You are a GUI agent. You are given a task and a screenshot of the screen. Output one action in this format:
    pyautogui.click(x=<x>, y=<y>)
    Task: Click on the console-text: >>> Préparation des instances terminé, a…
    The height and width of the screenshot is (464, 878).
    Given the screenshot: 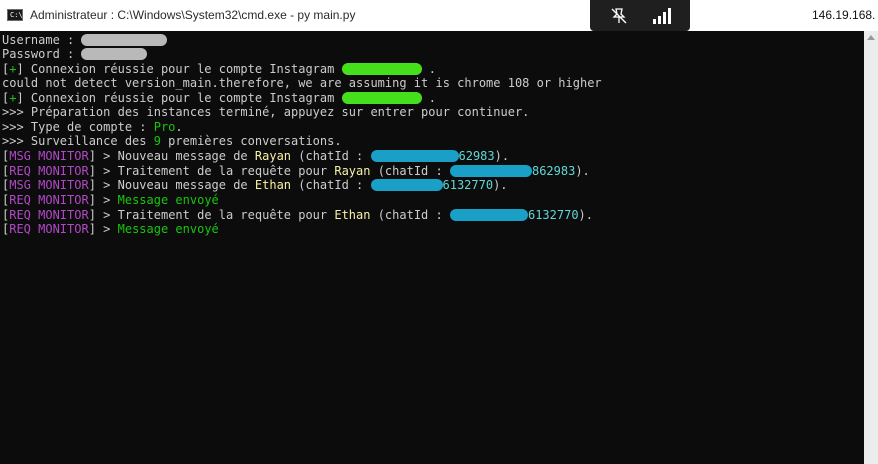 What is the action you would take?
    pyautogui.click(x=266, y=112)
    